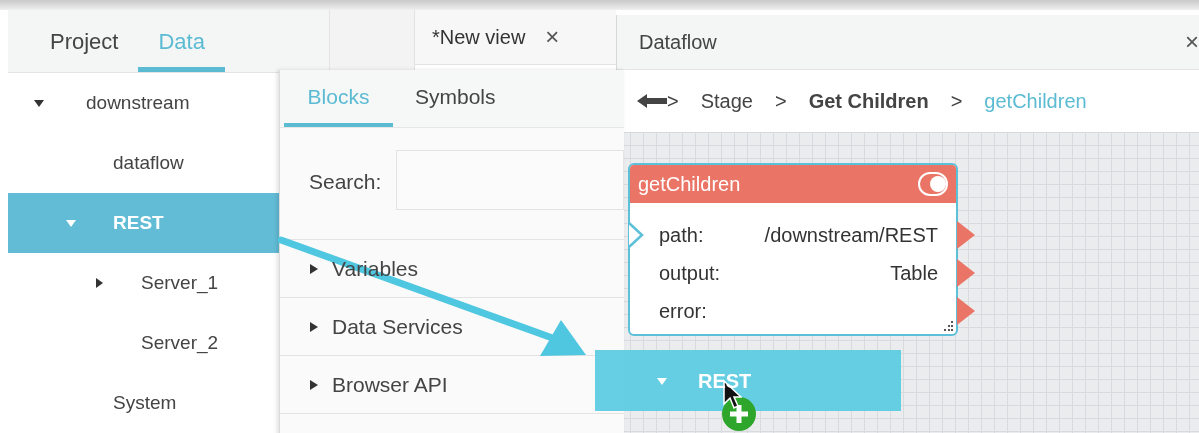 The height and width of the screenshot is (433, 1199). What do you see at coordinates (455, 98) in the screenshot?
I see `panel-tab: Symbols` at bounding box center [455, 98].